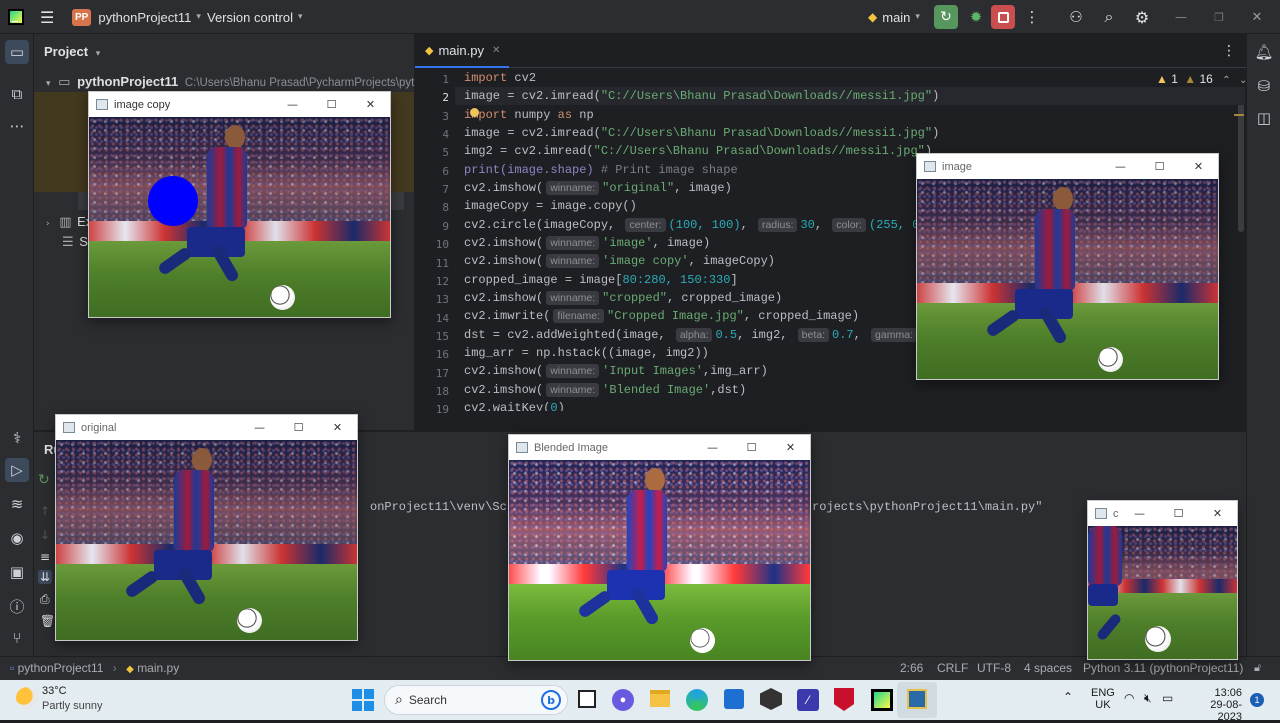 Image resolution: width=1280 pixels, height=723 pixels. What do you see at coordinates (1216, 705) in the screenshot?
I see `clock: 13:06 29-08-2023` at bounding box center [1216, 705].